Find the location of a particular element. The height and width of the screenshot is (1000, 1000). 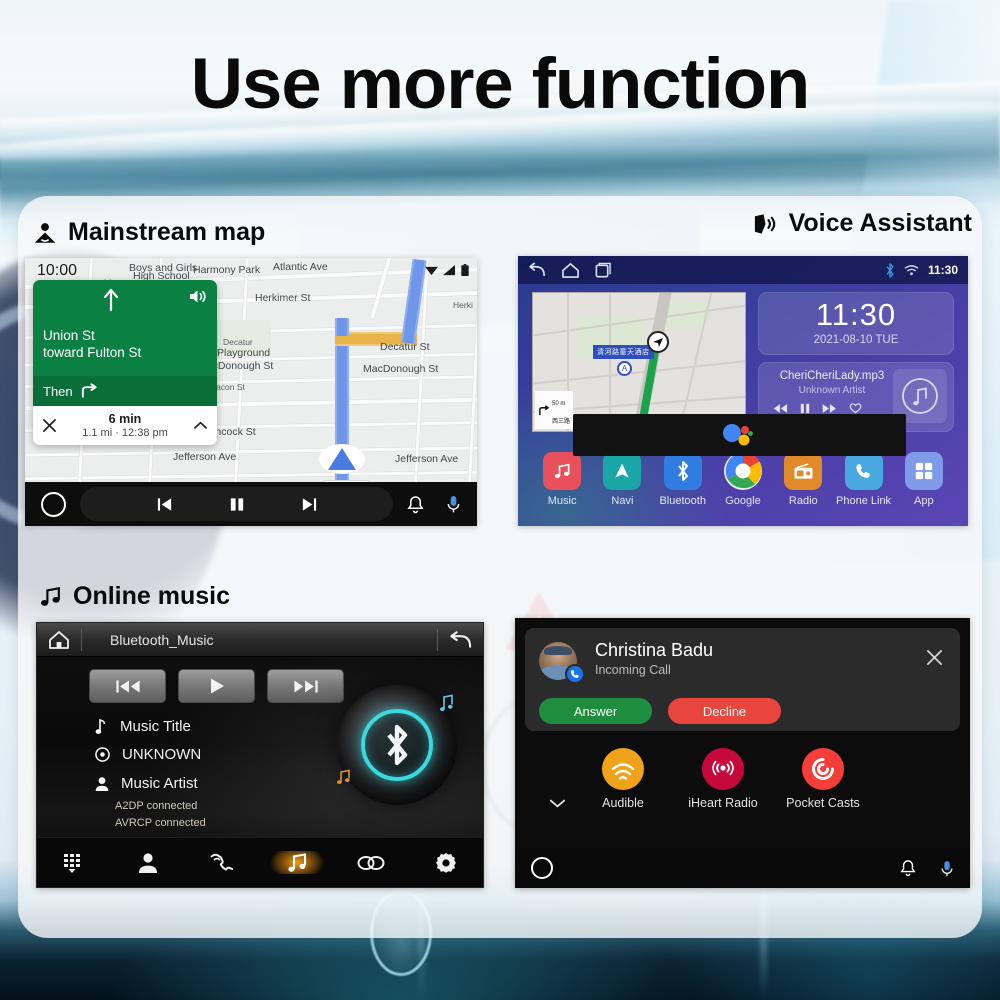

section-label: Mainstream map is located at coordinates (167, 232).